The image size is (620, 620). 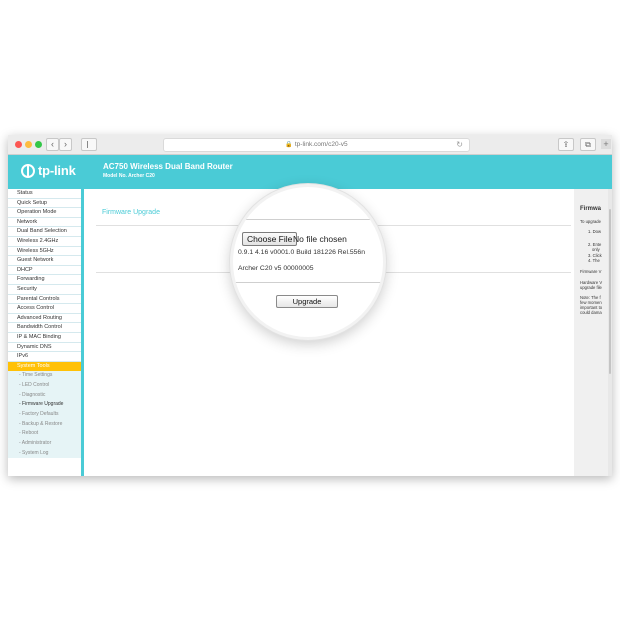 What do you see at coordinates (44, 338) in the screenshot?
I see `sidebar-item-ip-mac-binding: IP & MAC Binding` at bounding box center [44, 338].